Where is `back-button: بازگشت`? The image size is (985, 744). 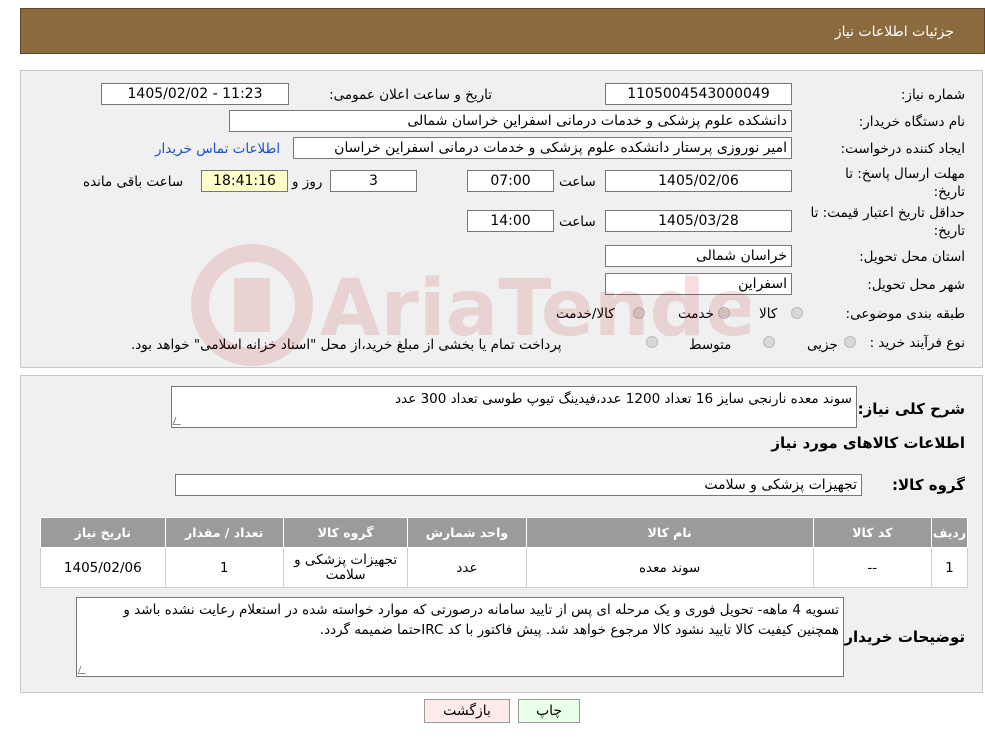
back-button: بازگشت is located at coordinates (467, 711).